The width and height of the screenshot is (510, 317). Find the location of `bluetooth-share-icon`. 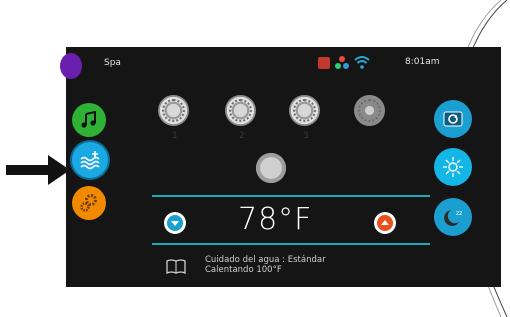

bluetooth-share-icon is located at coordinates (342, 63).